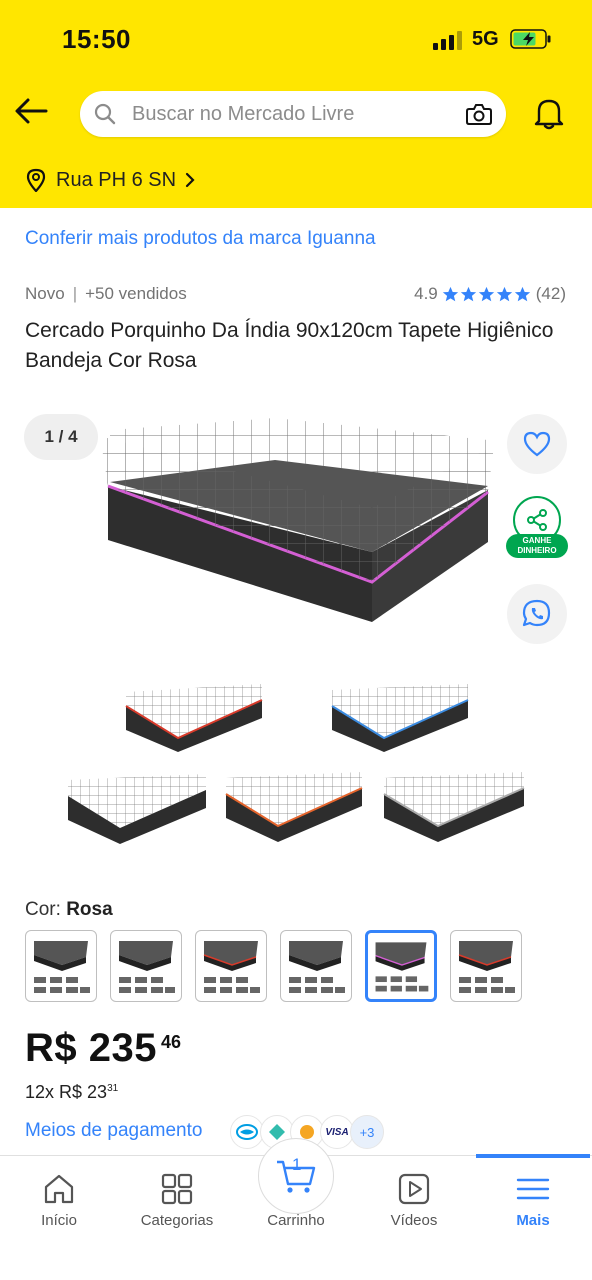 The width and height of the screenshot is (592, 1280). I want to click on color-label-text: Cor:, so click(43, 909).